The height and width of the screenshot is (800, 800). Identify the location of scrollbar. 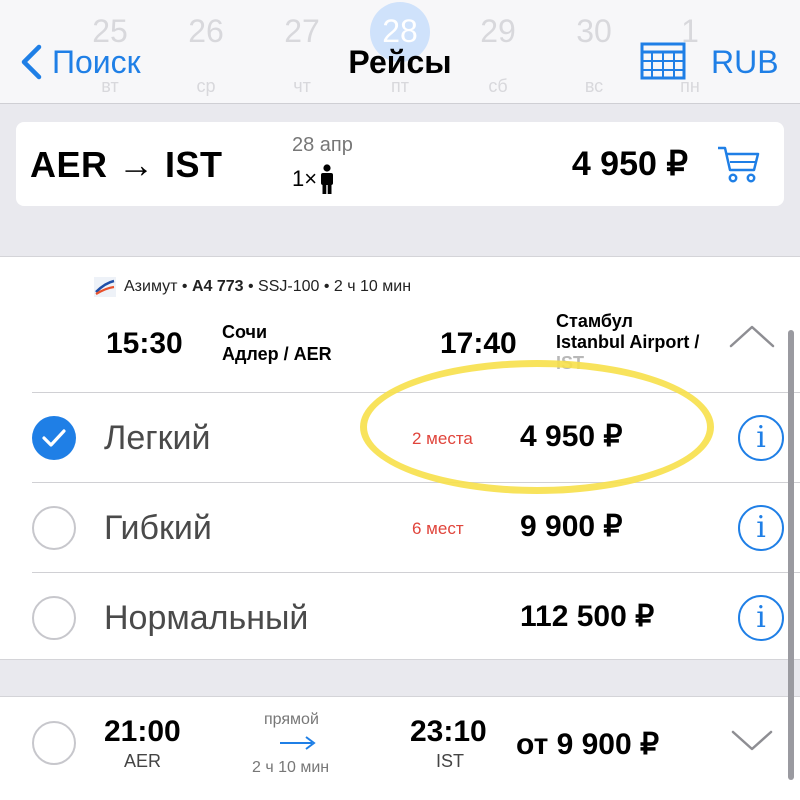
(791, 555).